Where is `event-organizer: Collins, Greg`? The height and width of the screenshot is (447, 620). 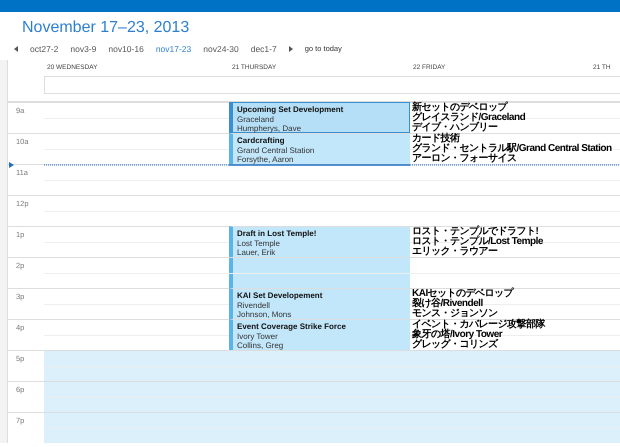
event-organizer: Collins, Greg is located at coordinates (260, 345).